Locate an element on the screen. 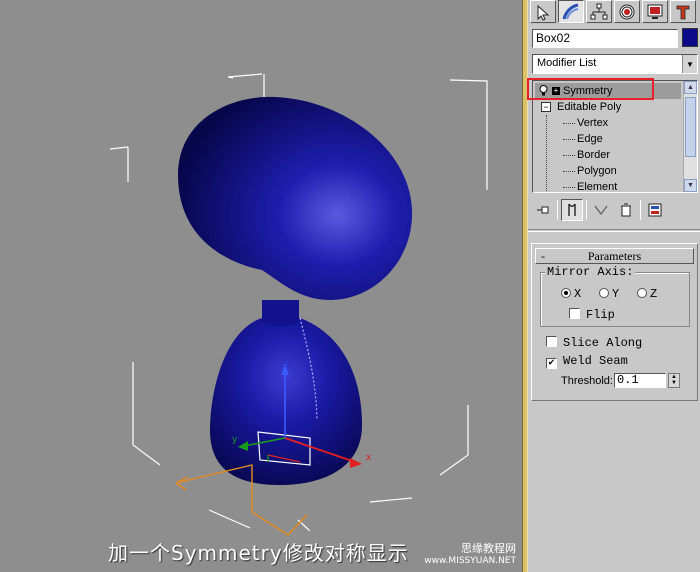 The width and height of the screenshot is (700, 572). create-icon is located at coordinates (543, 12).